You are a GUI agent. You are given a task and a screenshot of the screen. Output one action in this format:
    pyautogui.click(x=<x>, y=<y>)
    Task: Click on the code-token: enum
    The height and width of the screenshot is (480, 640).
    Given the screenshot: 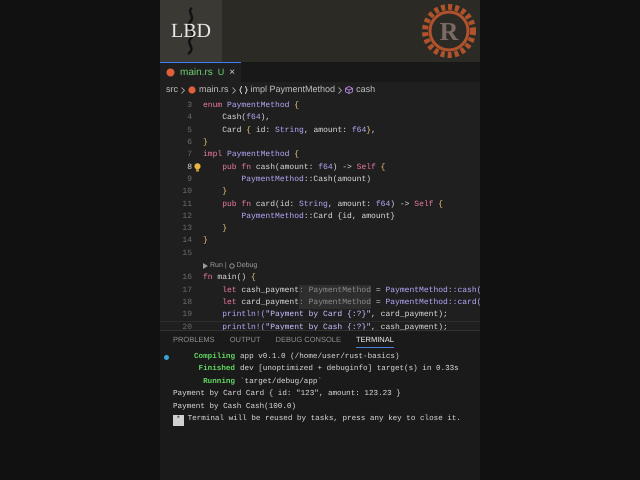 What is the action you would take?
    pyautogui.click(x=213, y=106)
    